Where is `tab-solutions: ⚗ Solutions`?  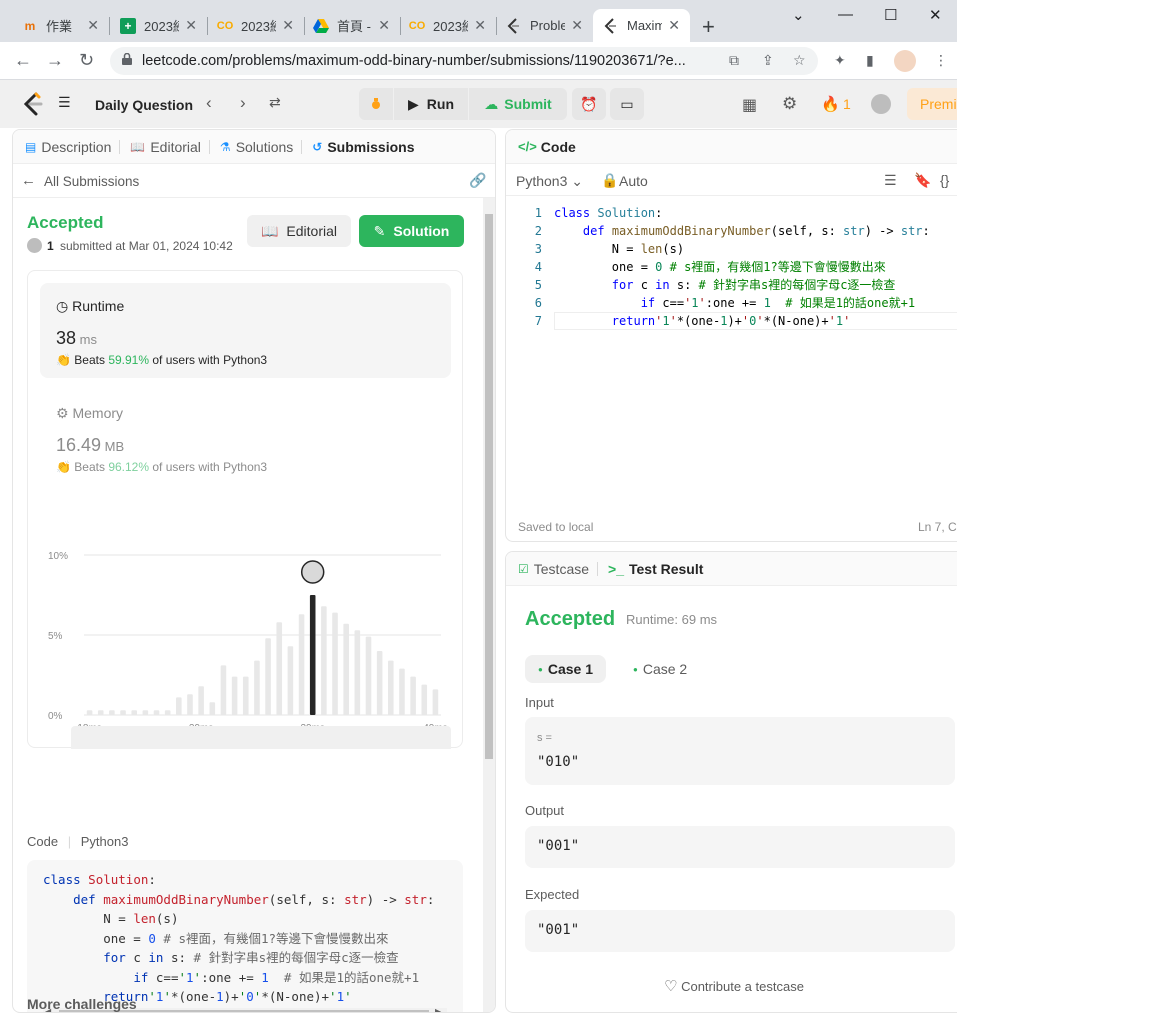 tab-solutions: ⚗ Solutions is located at coordinates (256, 147).